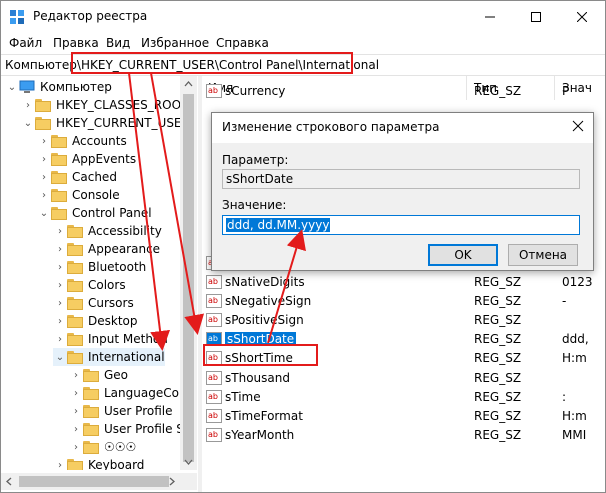  What do you see at coordinates (286, 286) in the screenshot?
I see `arrow-to-value-field` at bounding box center [286, 286].